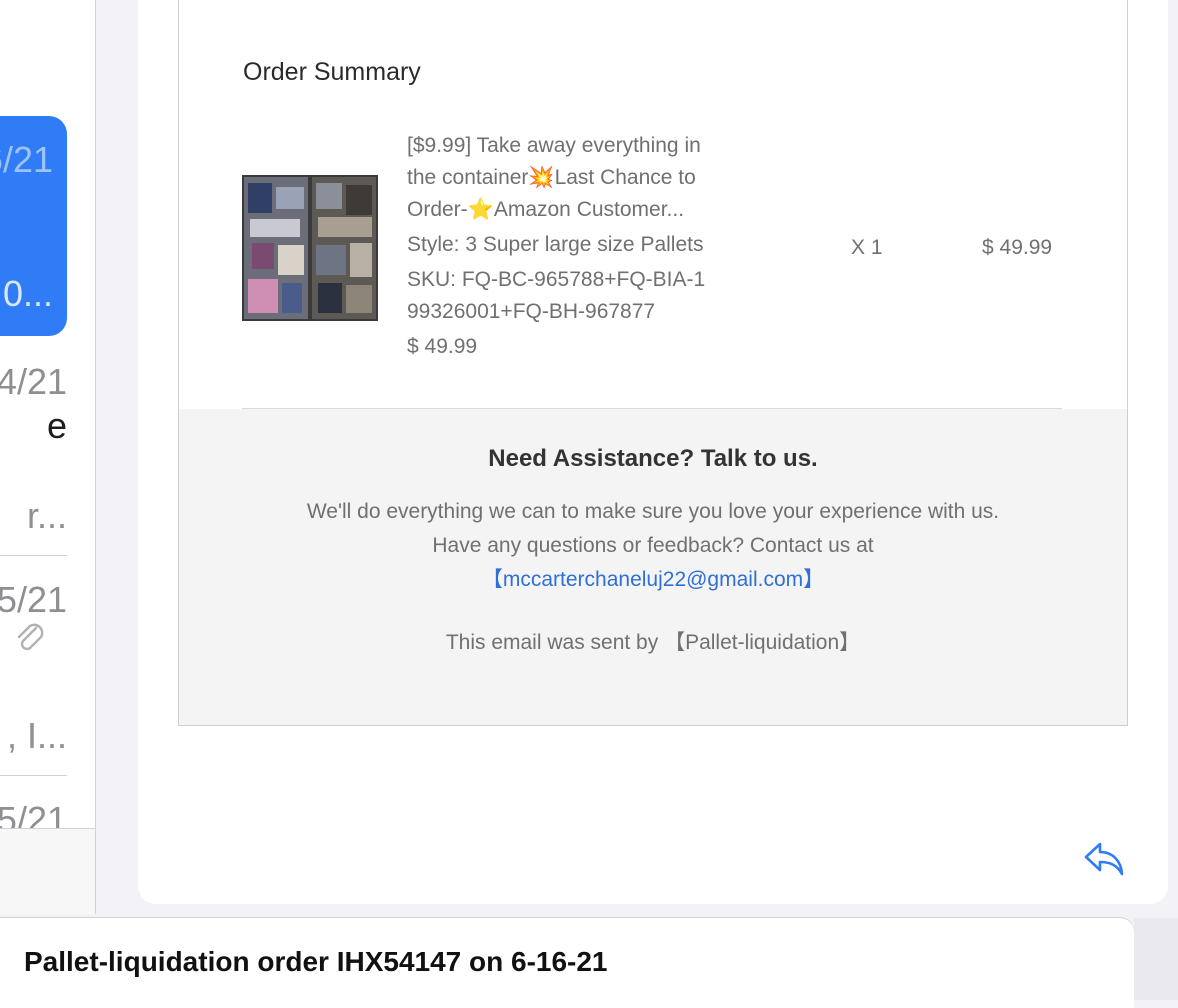 The height and width of the screenshot is (1008, 1178). What do you see at coordinates (30, 637) in the screenshot?
I see `attachment-paperclip-icon` at bounding box center [30, 637].